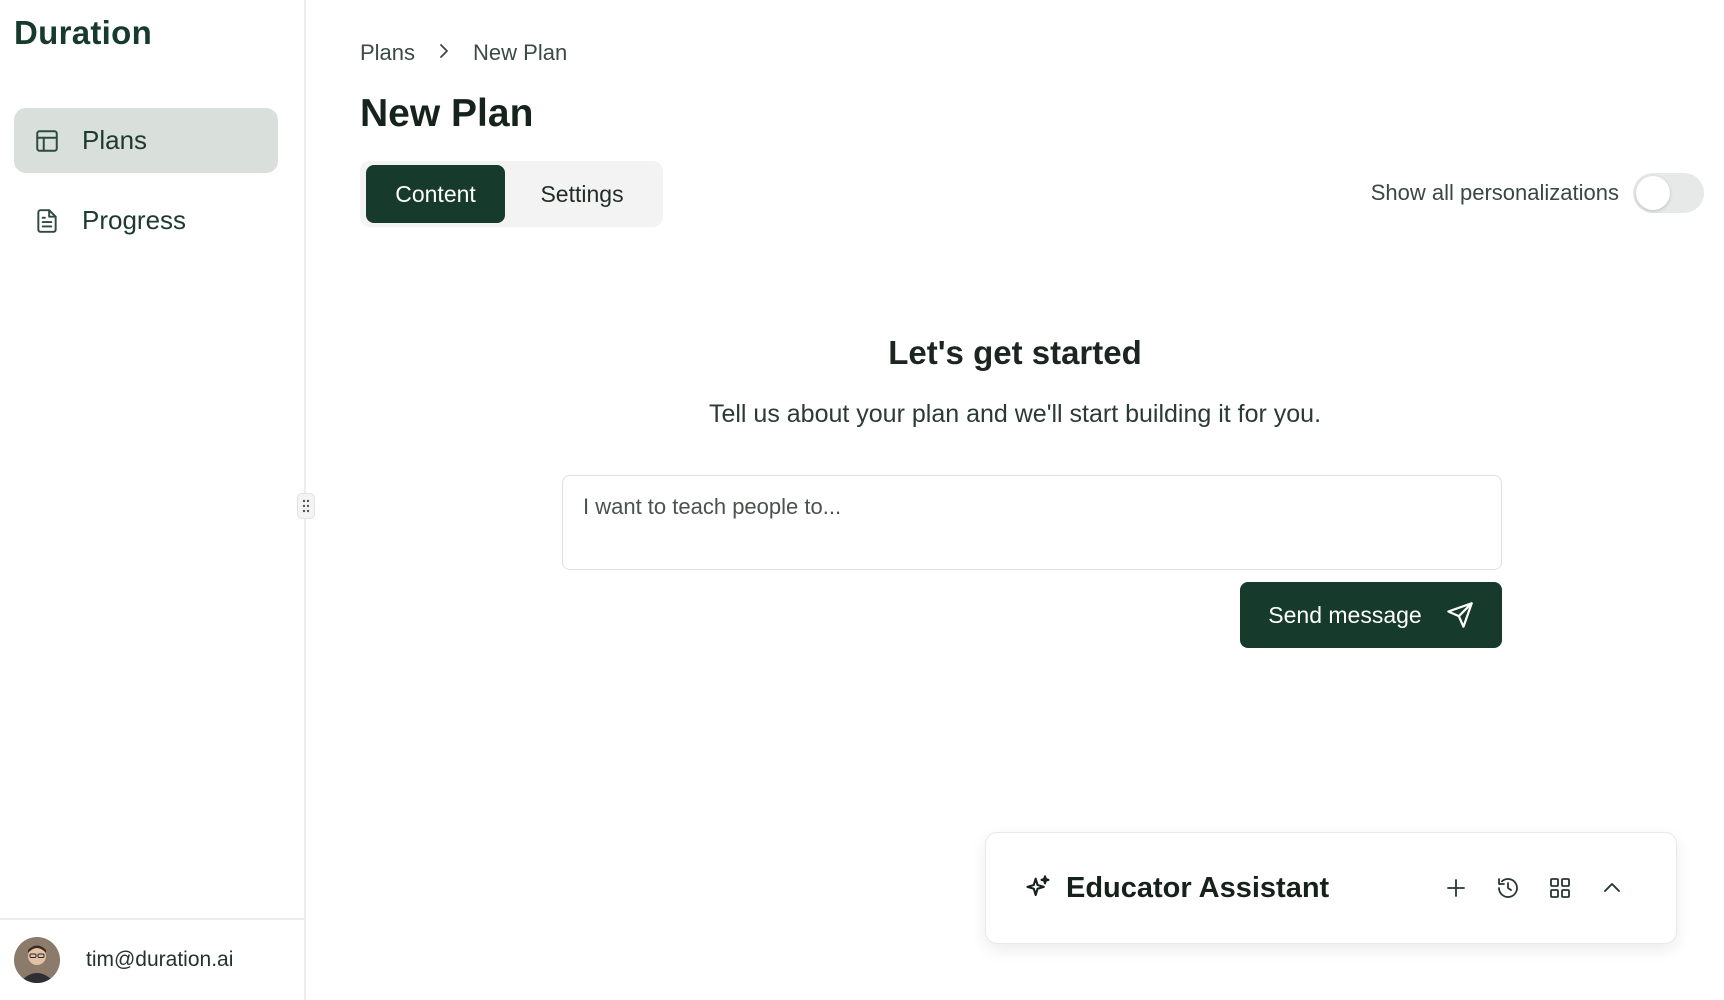 The height and width of the screenshot is (1000, 1724). I want to click on send-message-label: Send message, so click(1345, 614).